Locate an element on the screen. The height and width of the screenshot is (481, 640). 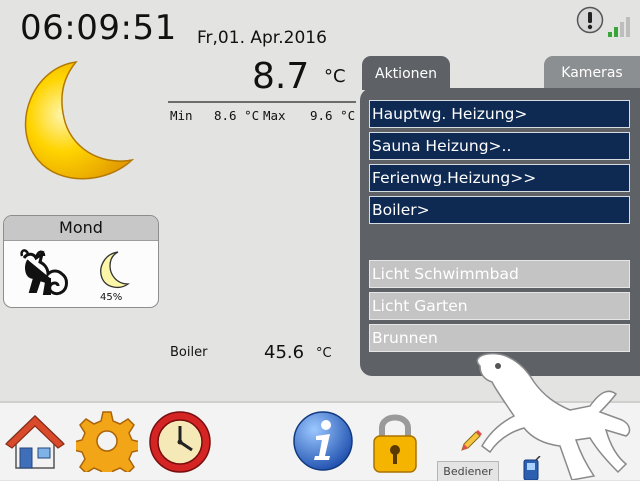
boiler-temperature: 45.6 is located at coordinates (284, 352).